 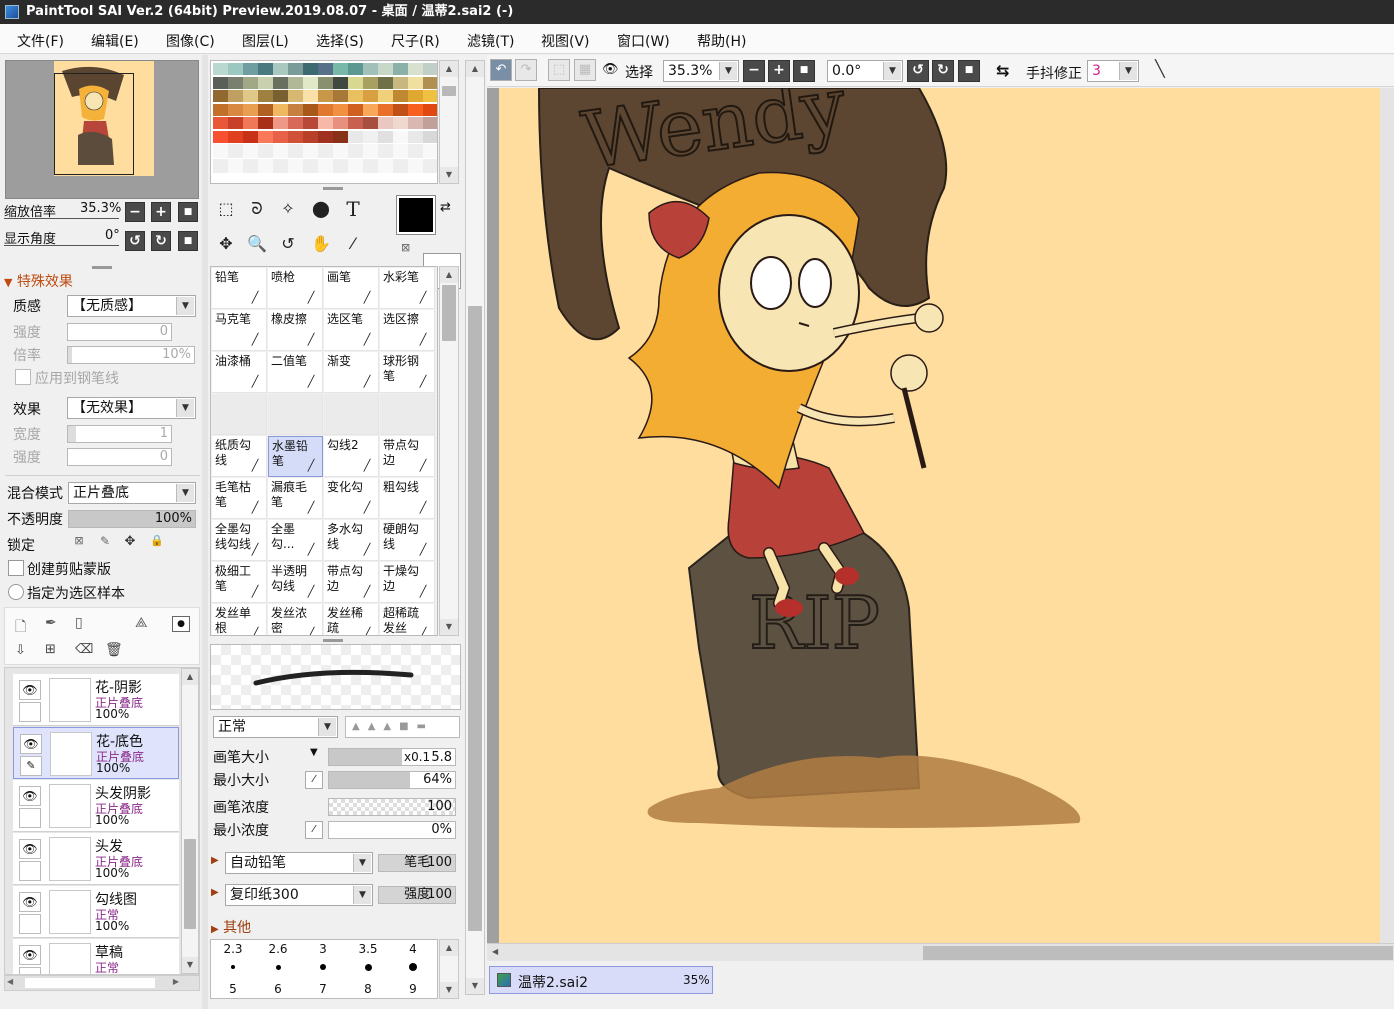 What do you see at coordinates (445, 207) in the screenshot?
I see `swap-colors-icon: ⇄` at bounding box center [445, 207].